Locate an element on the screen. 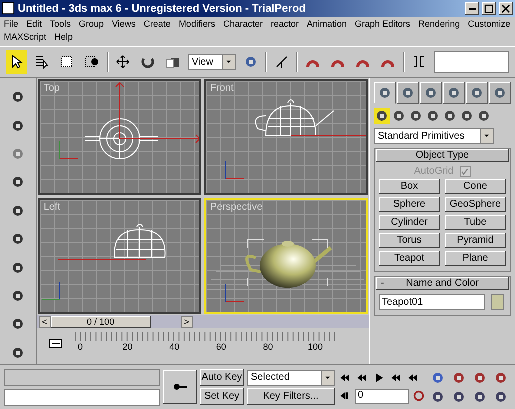 The width and height of the screenshot is (515, 409). set-key-button: Set Key is located at coordinates (222, 396).